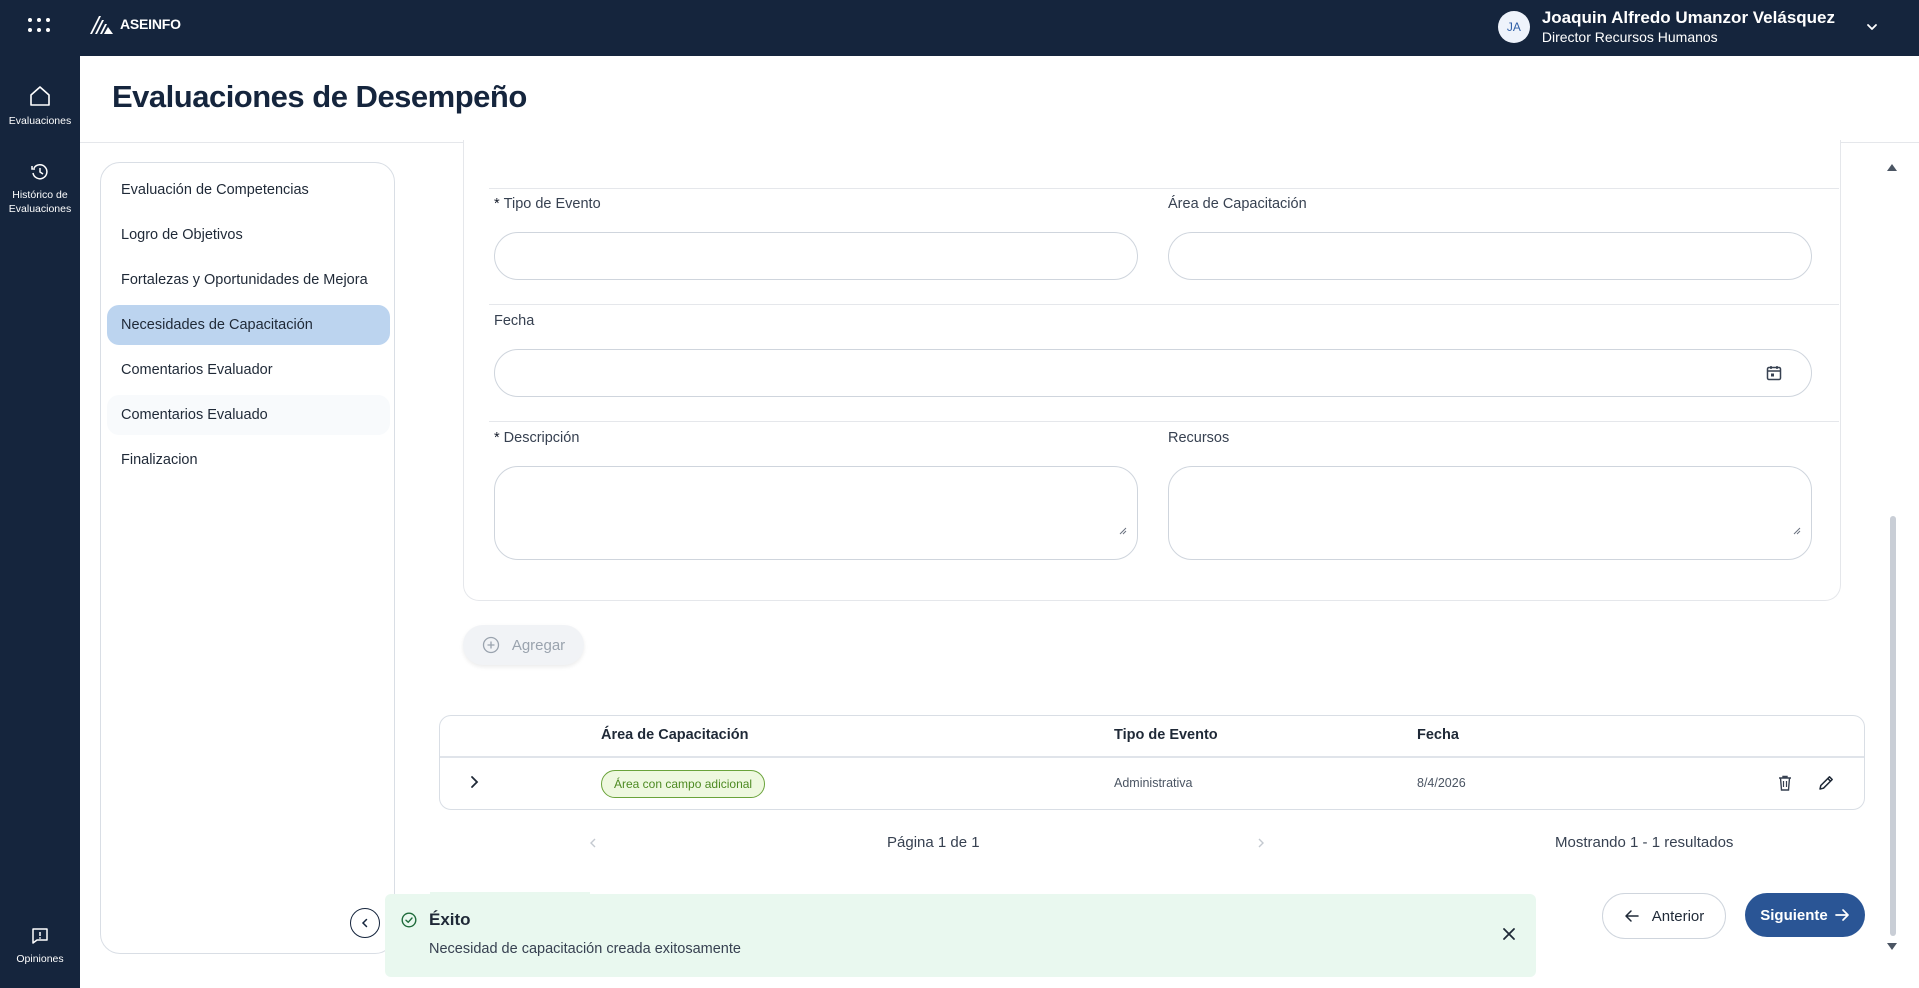 The width and height of the screenshot is (1919, 988). What do you see at coordinates (1893, 726) in the screenshot?
I see `scrollbar-thumb` at bounding box center [1893, 726].